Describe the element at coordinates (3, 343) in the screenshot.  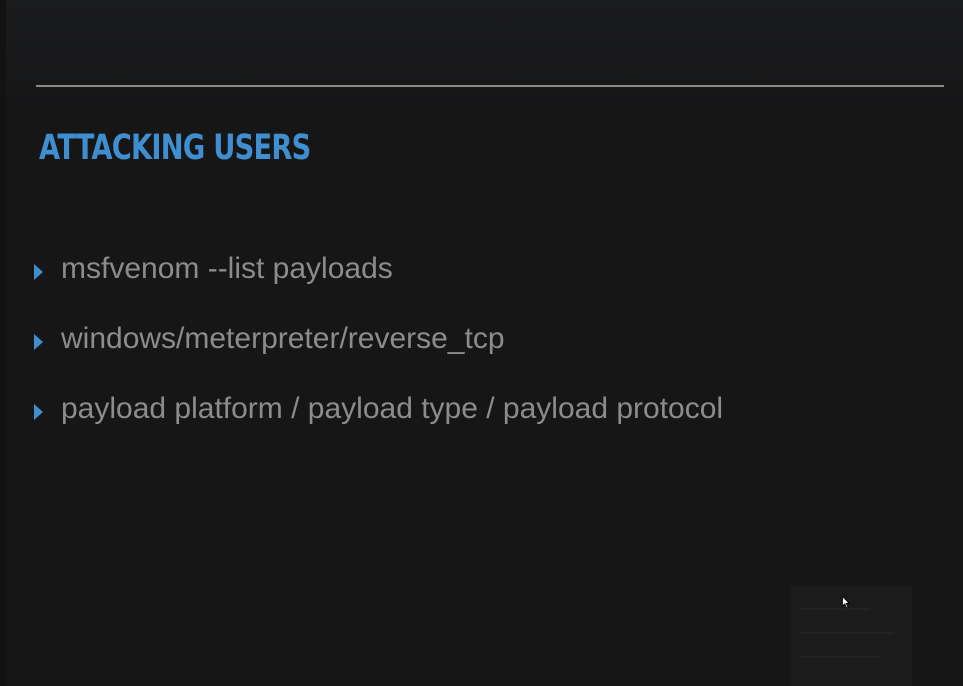
I see `slide-left-edge` at that location.